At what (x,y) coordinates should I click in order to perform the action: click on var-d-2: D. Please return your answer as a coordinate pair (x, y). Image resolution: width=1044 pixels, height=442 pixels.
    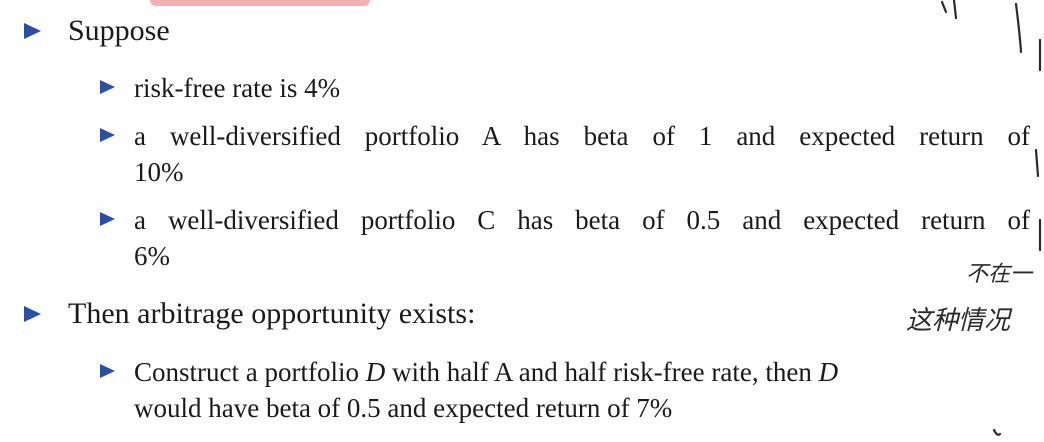
    Looking at the image, I should click on (828, 372).